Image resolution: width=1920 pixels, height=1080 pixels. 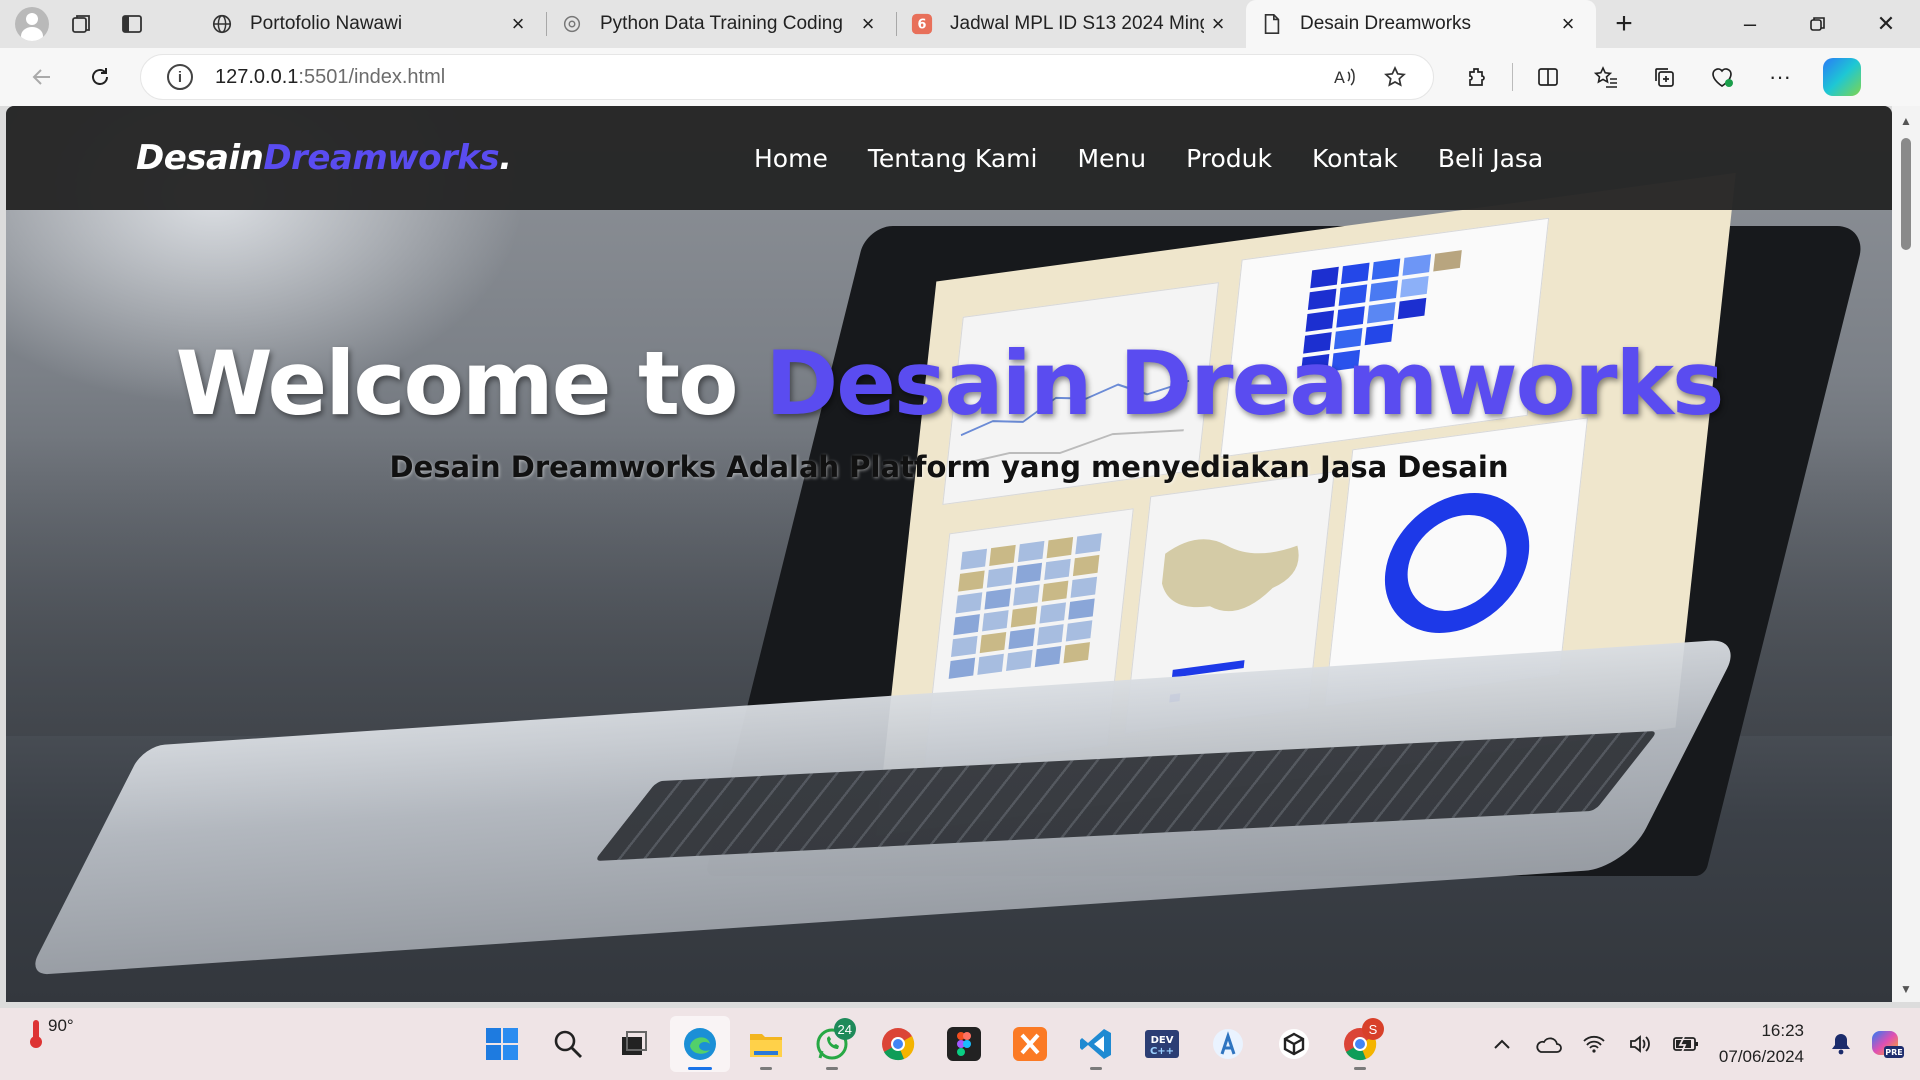 I want to click on tab-desain-dreamworks: Desain Dreamworks ×, so click(x=1421, y=24).